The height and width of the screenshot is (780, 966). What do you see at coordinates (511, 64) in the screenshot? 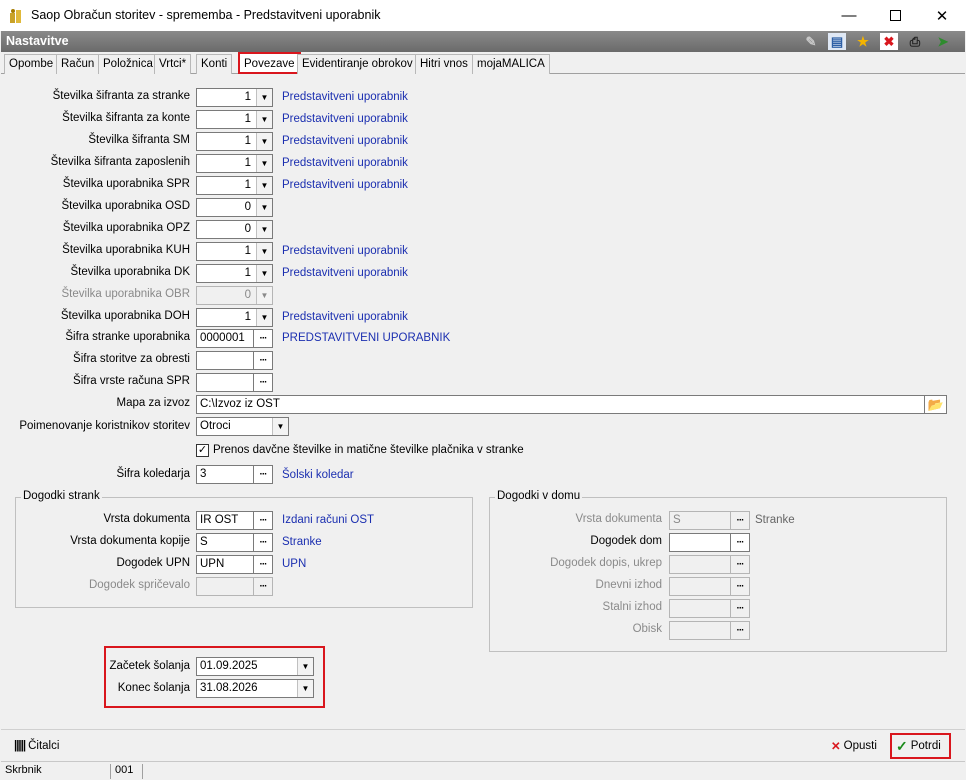
I see `tab-mojamalica: mojaMALICA` at bounding box center [511, 64].